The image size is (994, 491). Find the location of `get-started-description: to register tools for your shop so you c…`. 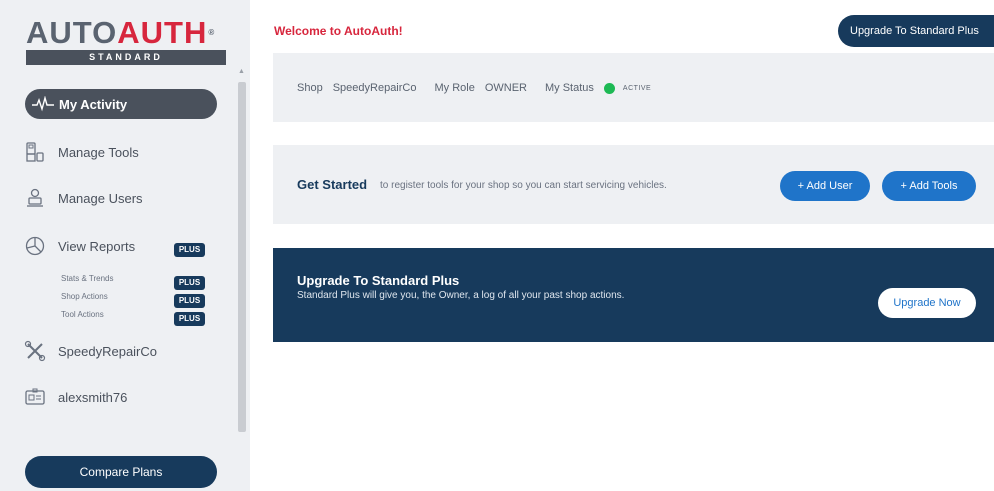

get-started-description: to register tools for your shop so you c… is located at coordinates (523, 185).